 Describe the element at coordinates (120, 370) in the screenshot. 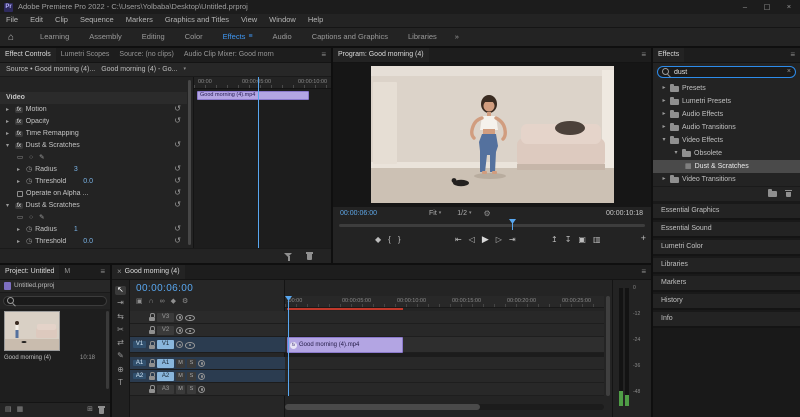

I see `hand-tool: ⊕` at that location.